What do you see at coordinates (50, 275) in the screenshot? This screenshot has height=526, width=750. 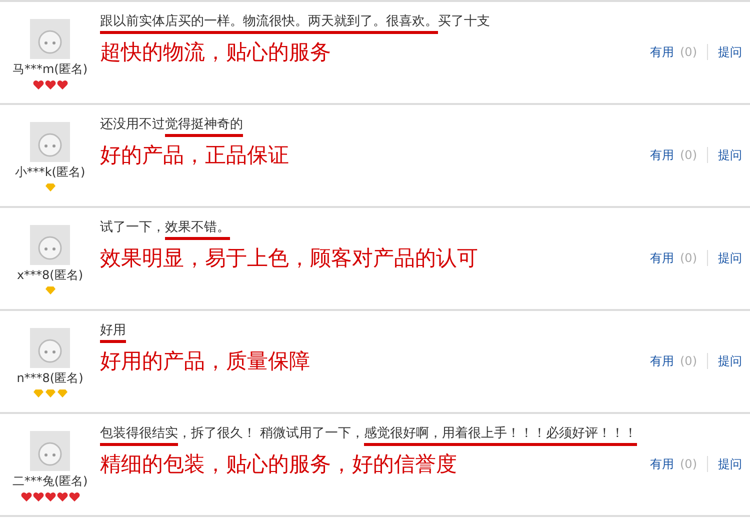 I see `user-name: x***8(匿名)` at bounding box center [50, 275].